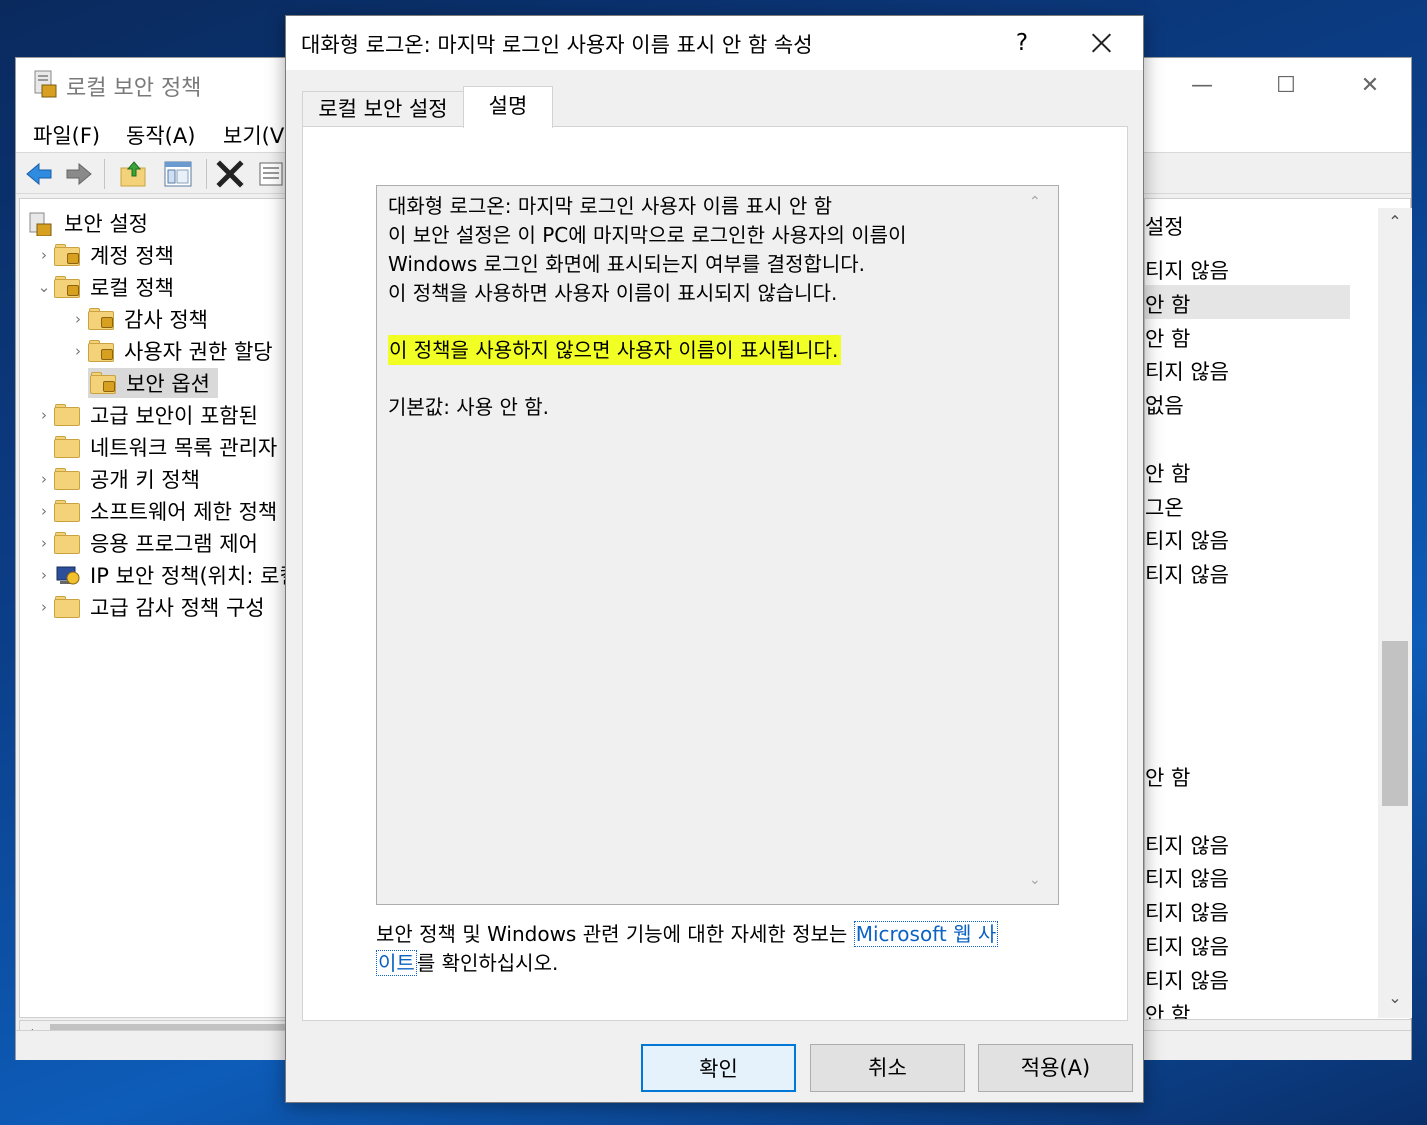 This screenshot has height=1125, width=1427. What do you see at coordinates (613, 293) in the screenshot?
I see `description-line: 이 정책을 사용하면 사용자 이름이 표시되지 않습니다.` at bounding box center [613, 293].